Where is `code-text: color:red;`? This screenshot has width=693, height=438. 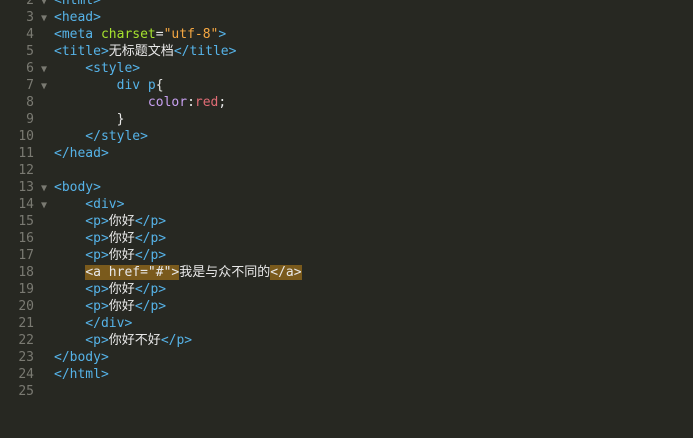 code-text: color:red; is located at coordinates (140, 102).